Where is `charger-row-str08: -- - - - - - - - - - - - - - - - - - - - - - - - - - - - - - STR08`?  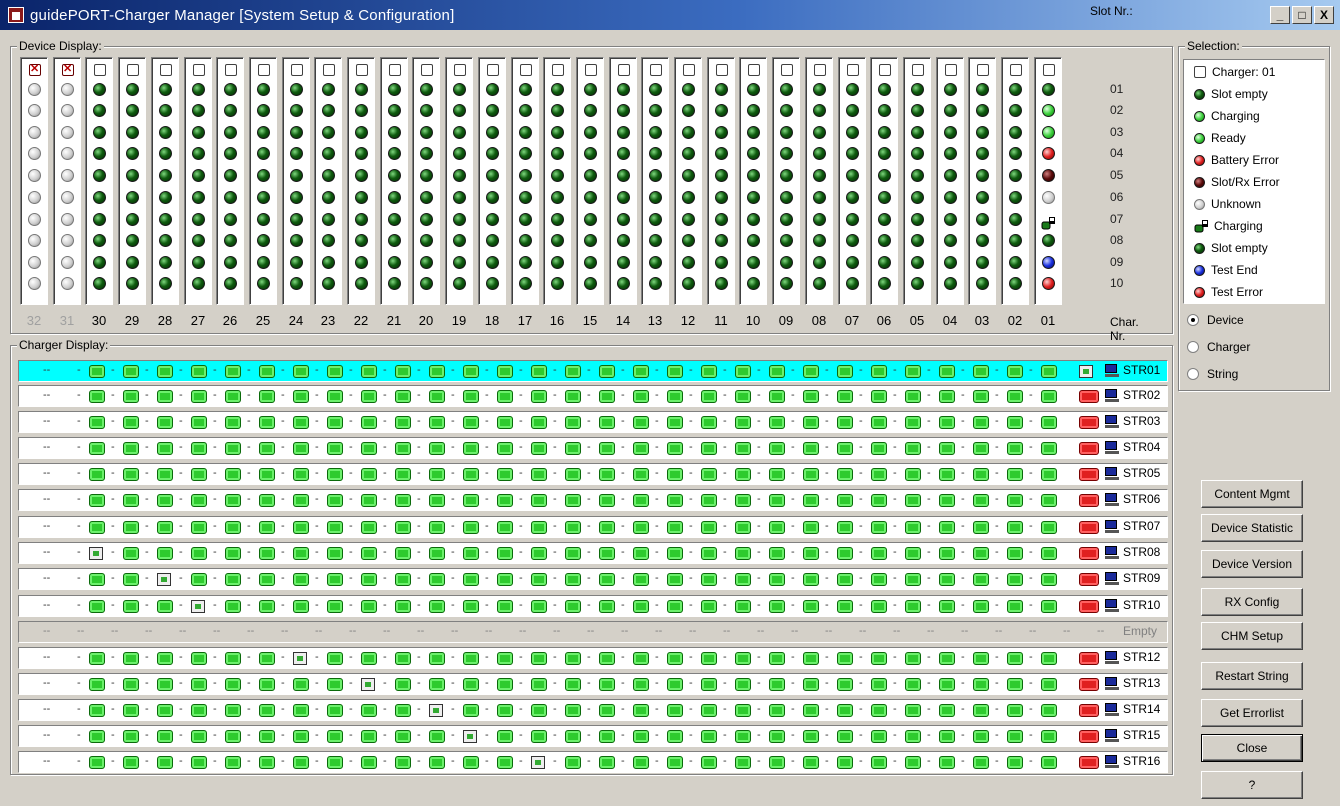
charger-row-str08: -- - - - - - - - - - - - - - - - - - - - - - - - - - - - - - STR08 is located at coordinates (593, 553).